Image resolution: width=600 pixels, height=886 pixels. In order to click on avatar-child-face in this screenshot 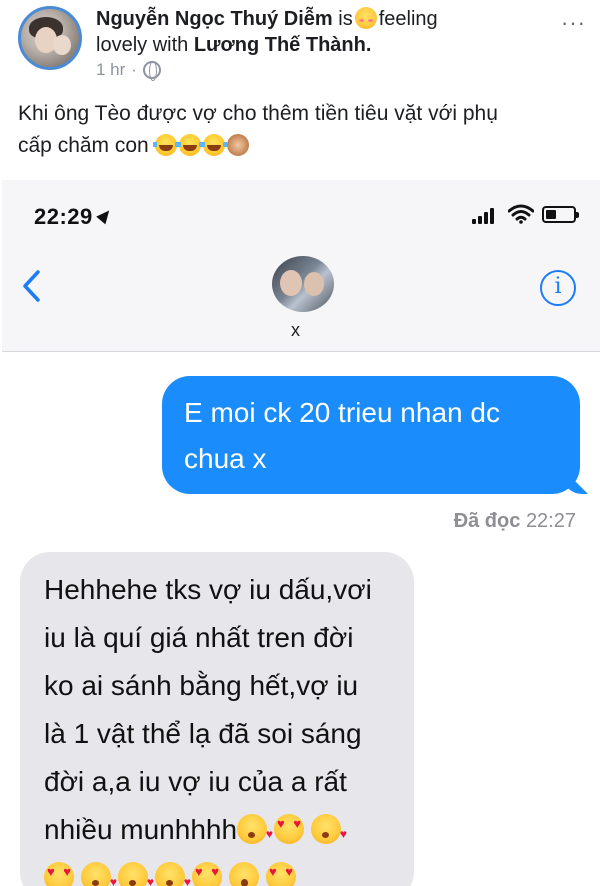, I will do `click(62, 45)`.